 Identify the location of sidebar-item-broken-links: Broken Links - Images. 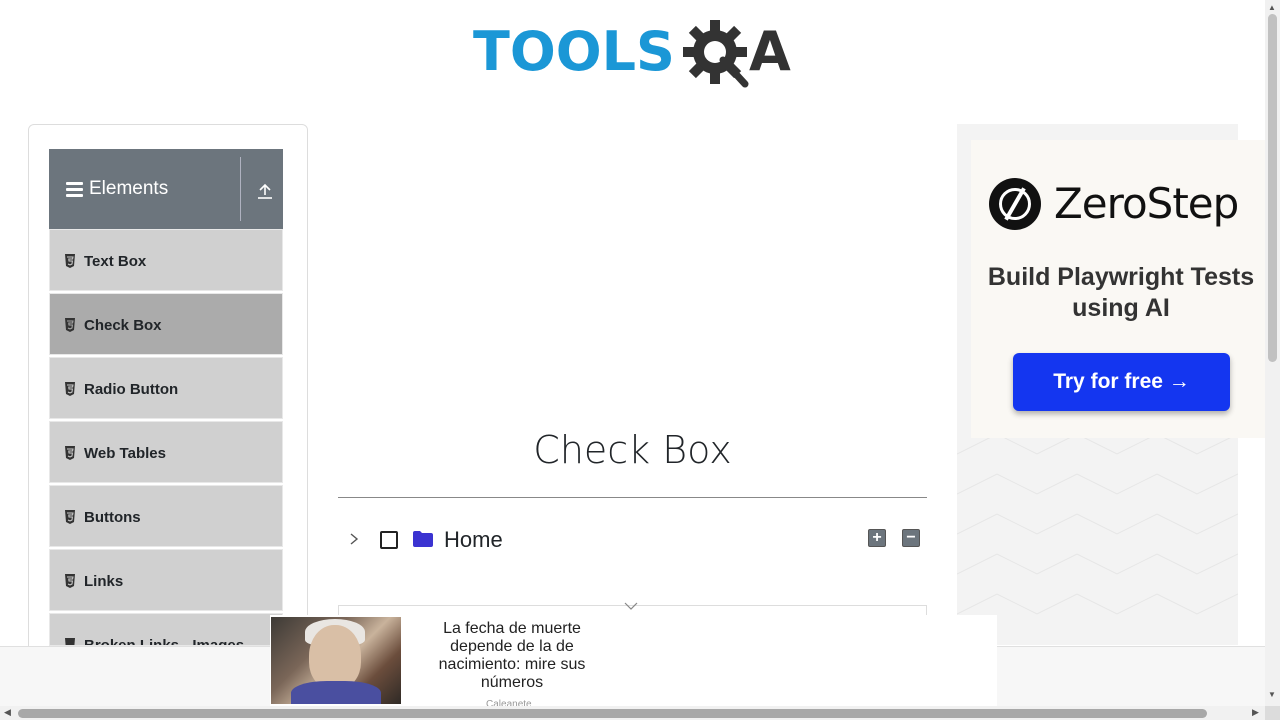
(166, 629).